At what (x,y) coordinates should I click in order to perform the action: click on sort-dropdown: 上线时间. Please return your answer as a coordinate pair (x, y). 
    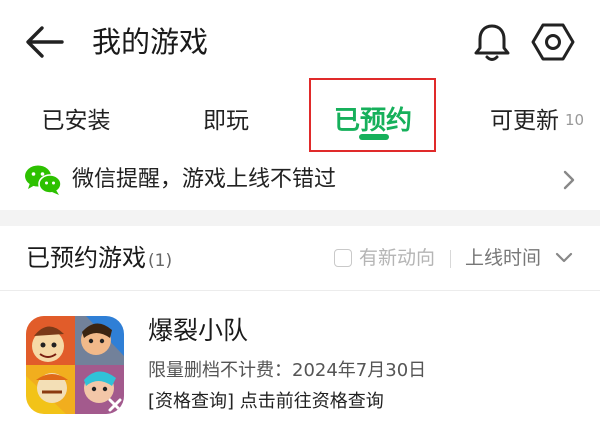
    Looking at the image, I should click on (519, 258).